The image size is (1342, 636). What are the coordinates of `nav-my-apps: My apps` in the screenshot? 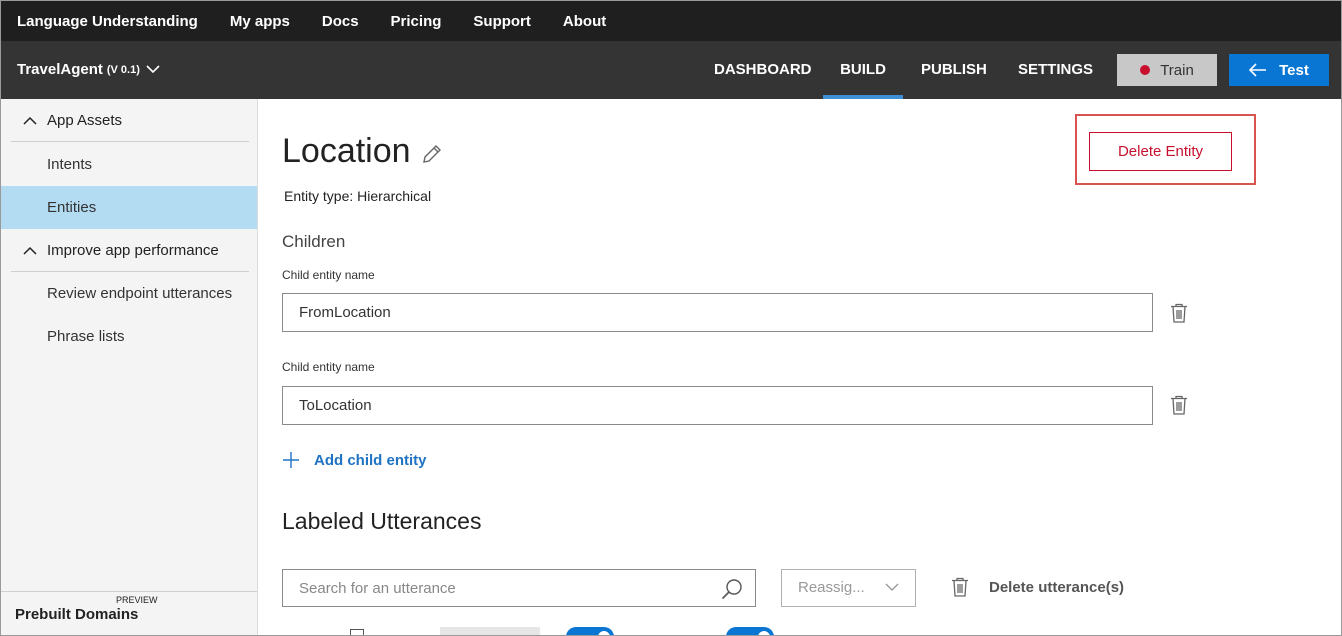 It's located at (260, 21).